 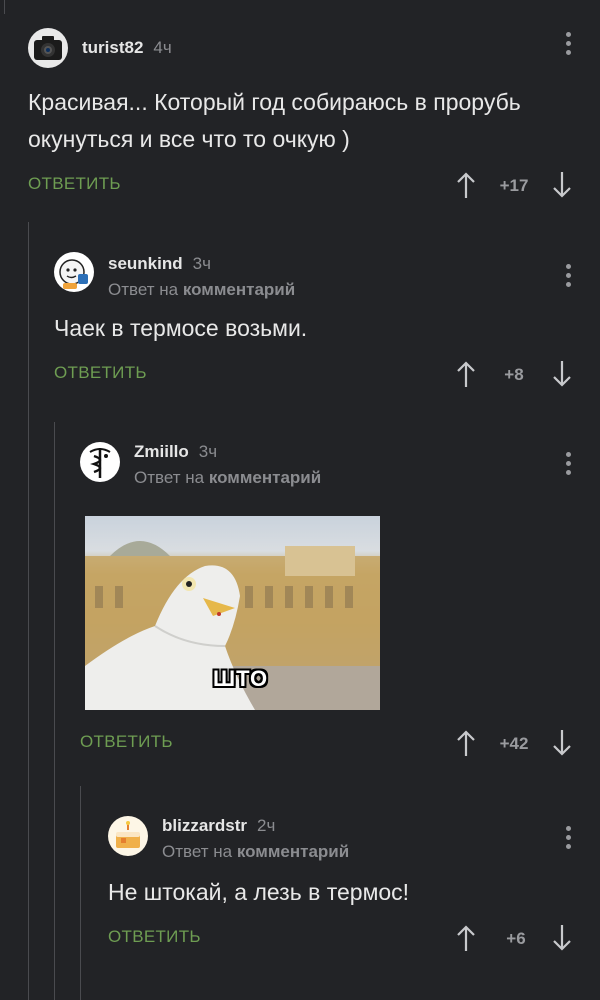 I want to click on username: blizzardstr 2ч, so click(x=218, y=826).